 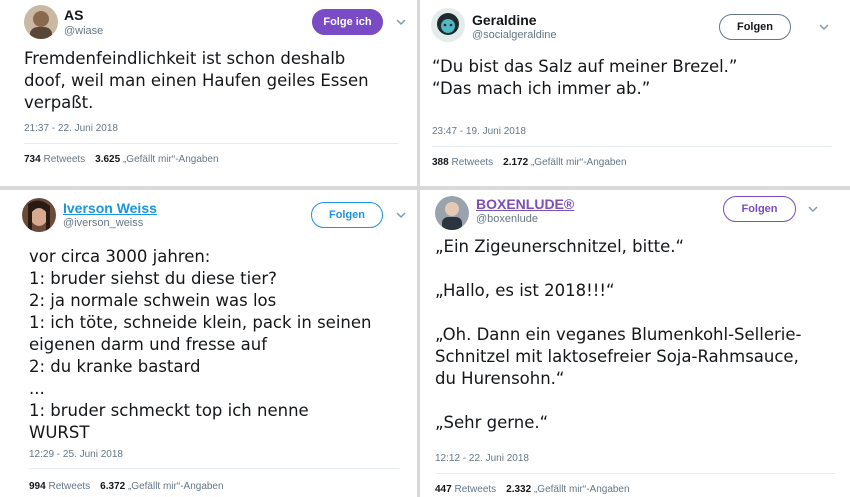 What do you see at coordinates (121, 159) in the screenshot?
I see `tweet-stats: 734 Retweets 3.625 „Gefällt mir“-Angaben` at bounding box center [121, 159].